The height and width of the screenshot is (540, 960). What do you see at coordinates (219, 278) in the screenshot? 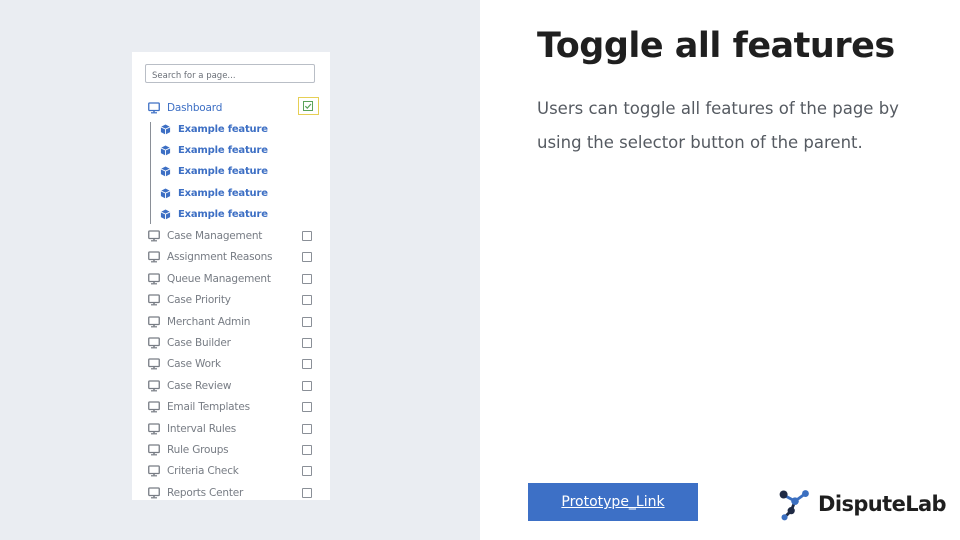
I see `page-item-label: Queue Management` at bounding box center [219, 278].